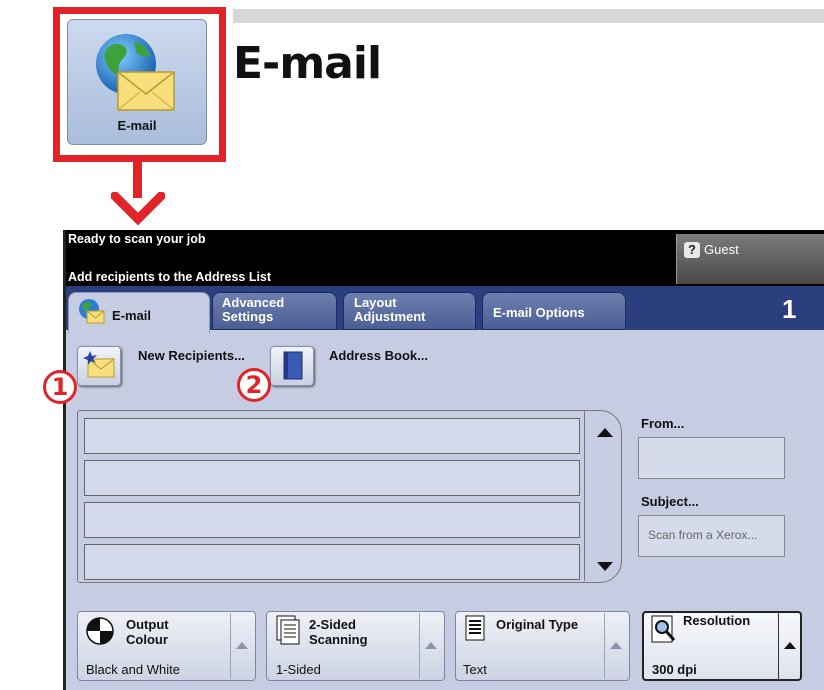  Describe the element at coordinates (692, 250) in the screenshot. I see `help-icon: ?` at that location.